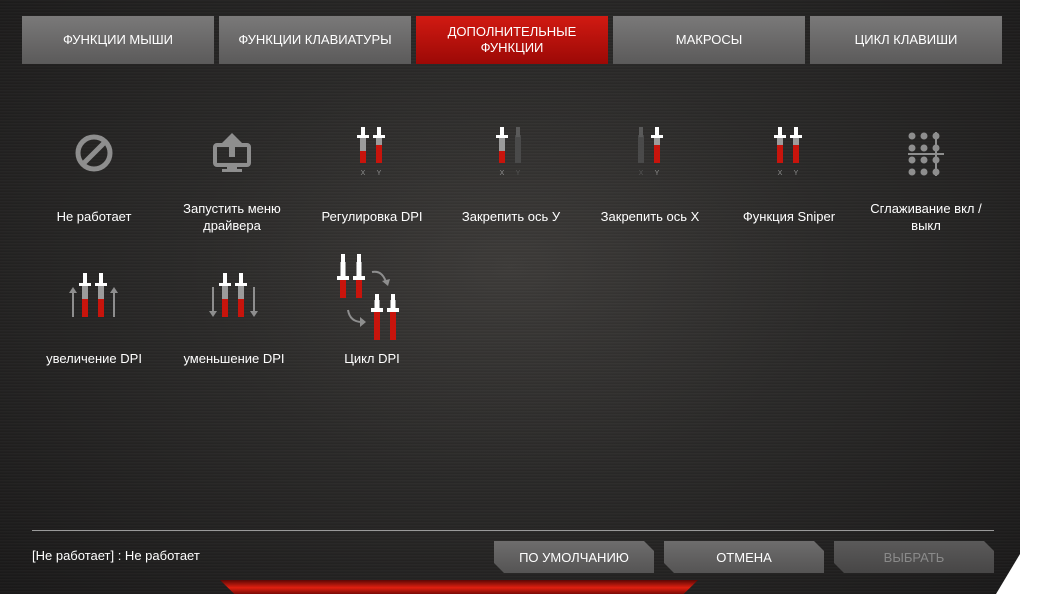 This screenshot has height=600, width=1064. I want to click on function-label: Закрепить ось У, so click(511, 216).